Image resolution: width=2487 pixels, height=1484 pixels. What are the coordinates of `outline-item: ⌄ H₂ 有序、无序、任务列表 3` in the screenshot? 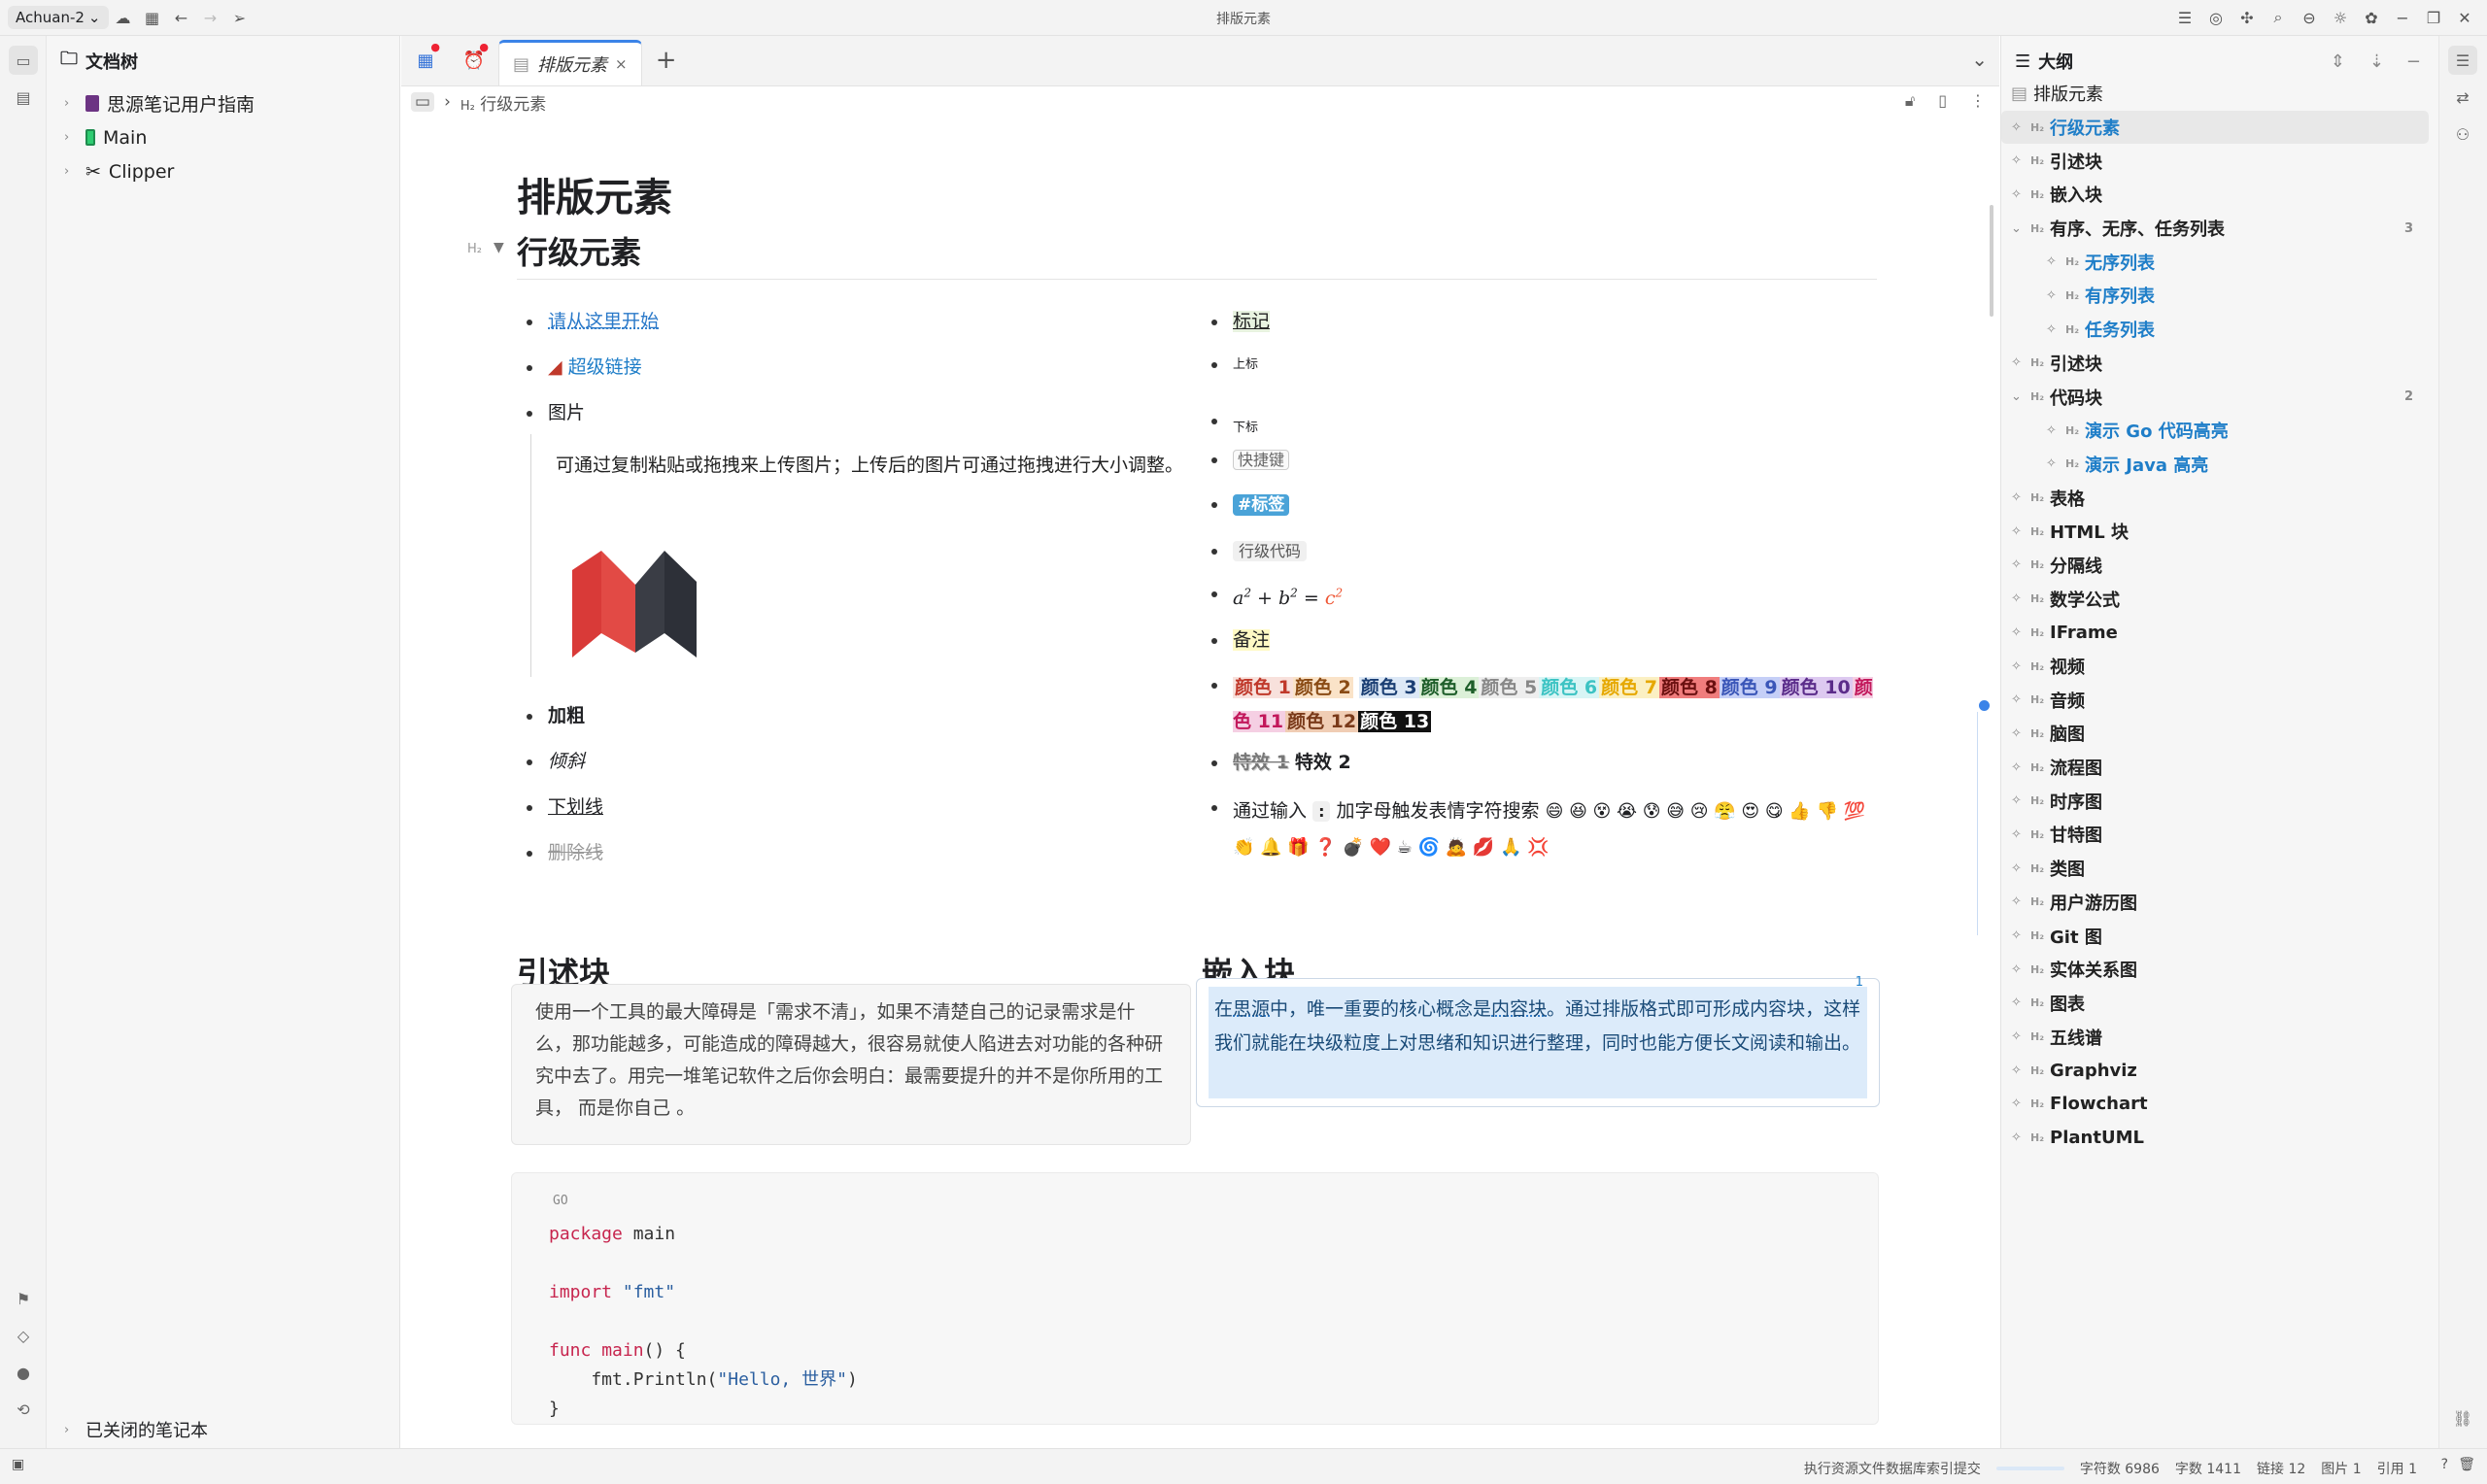 It's located at (2219, 229).